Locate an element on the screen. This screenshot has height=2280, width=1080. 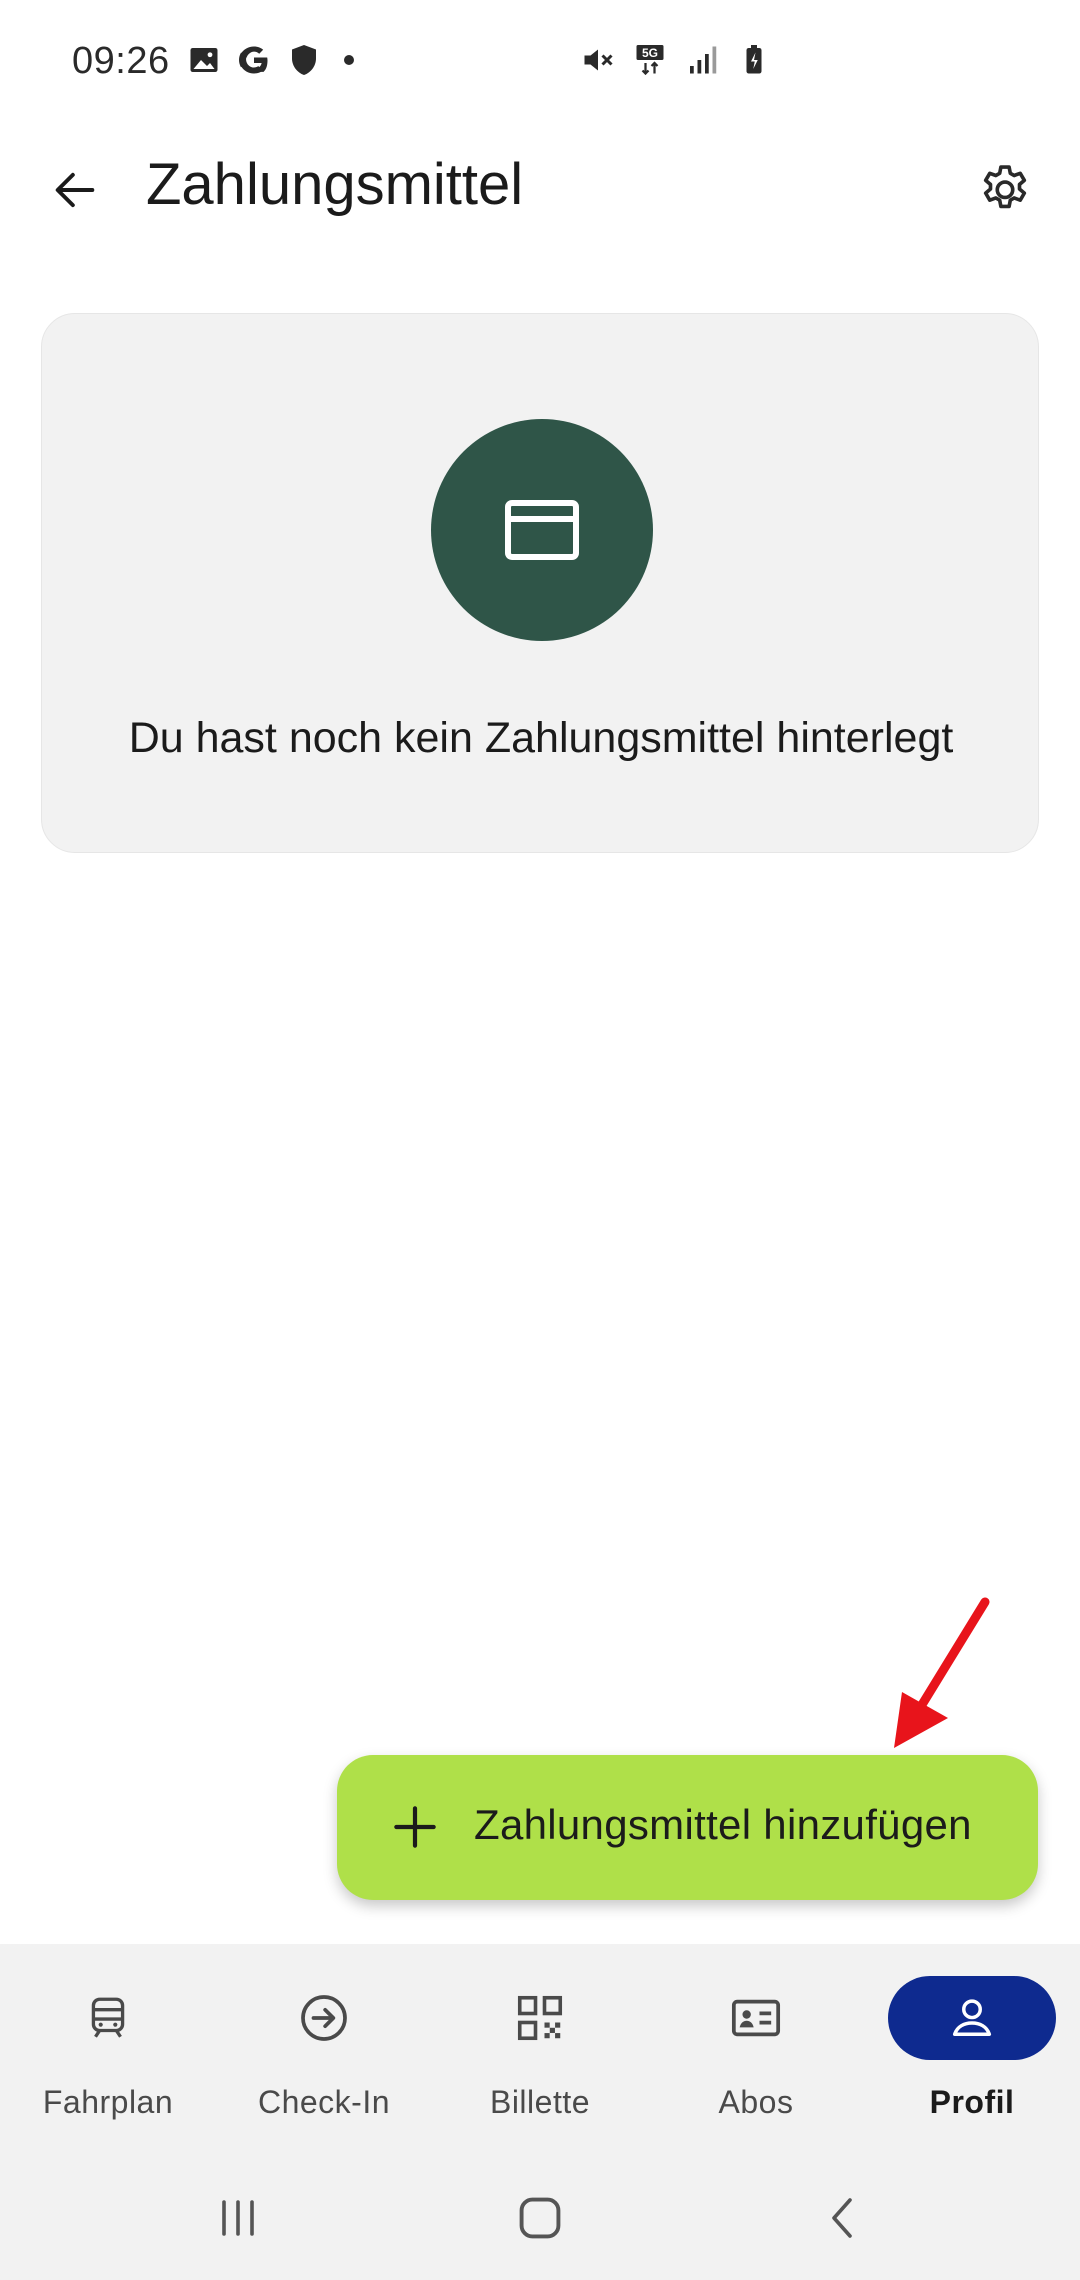
settings-button is located at coordinates (1005, 190).